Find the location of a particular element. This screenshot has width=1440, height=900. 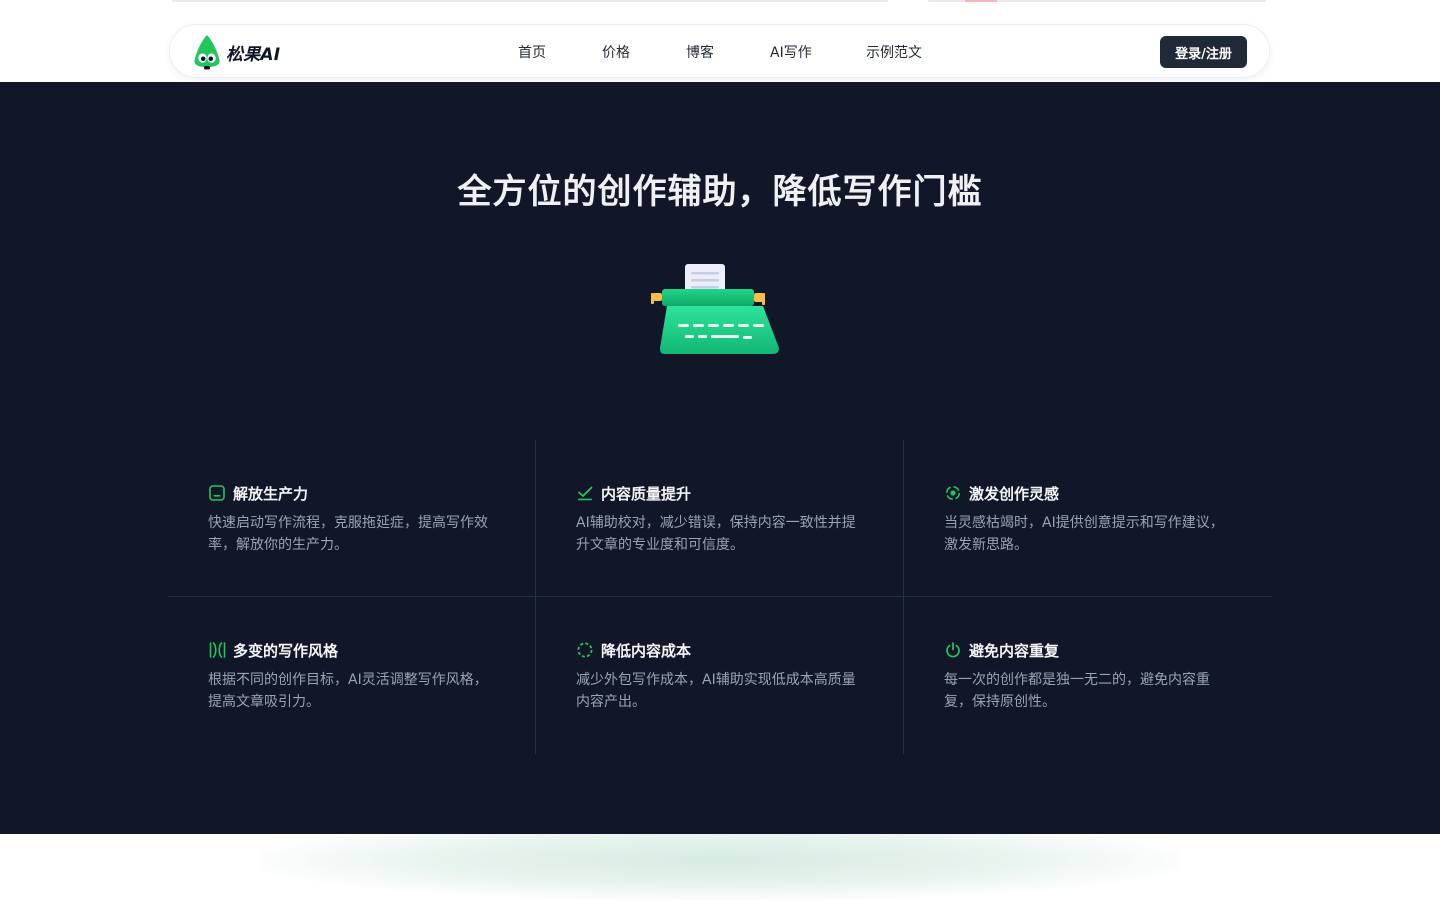

previous-section-edge is located at coordinates (530, 1).